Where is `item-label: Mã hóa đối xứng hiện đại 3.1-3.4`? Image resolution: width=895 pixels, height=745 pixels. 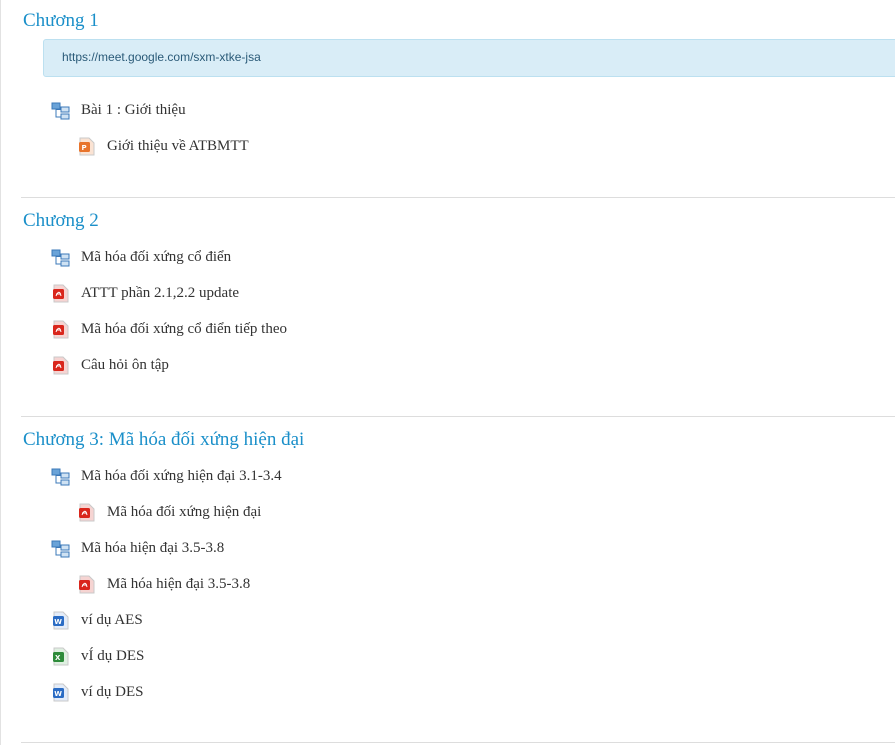 item-label: Mã hóa đối xứng hiện đại 3.1-3.4 is located at coordinates (181, 475).